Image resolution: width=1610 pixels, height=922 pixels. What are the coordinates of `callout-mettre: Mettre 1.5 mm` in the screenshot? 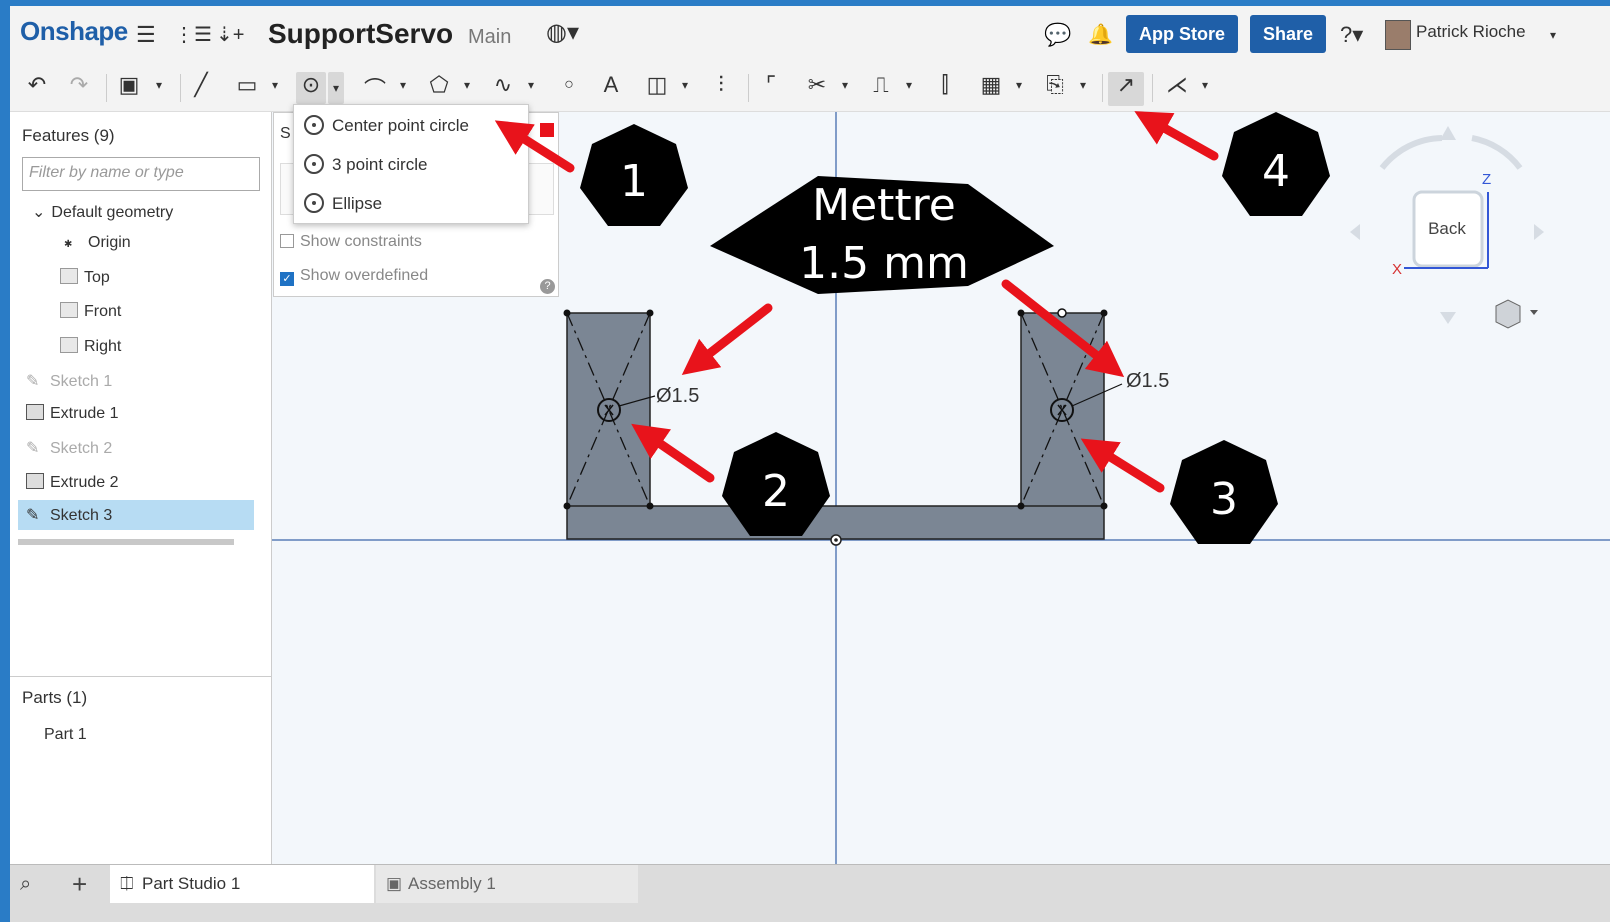 It's located at (882, 235).